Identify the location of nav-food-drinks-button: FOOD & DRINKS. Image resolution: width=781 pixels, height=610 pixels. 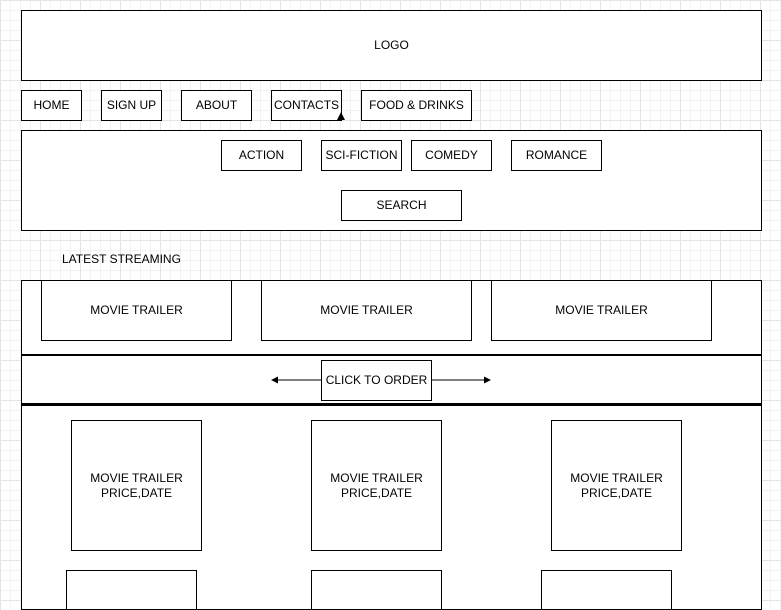
(416, 105).